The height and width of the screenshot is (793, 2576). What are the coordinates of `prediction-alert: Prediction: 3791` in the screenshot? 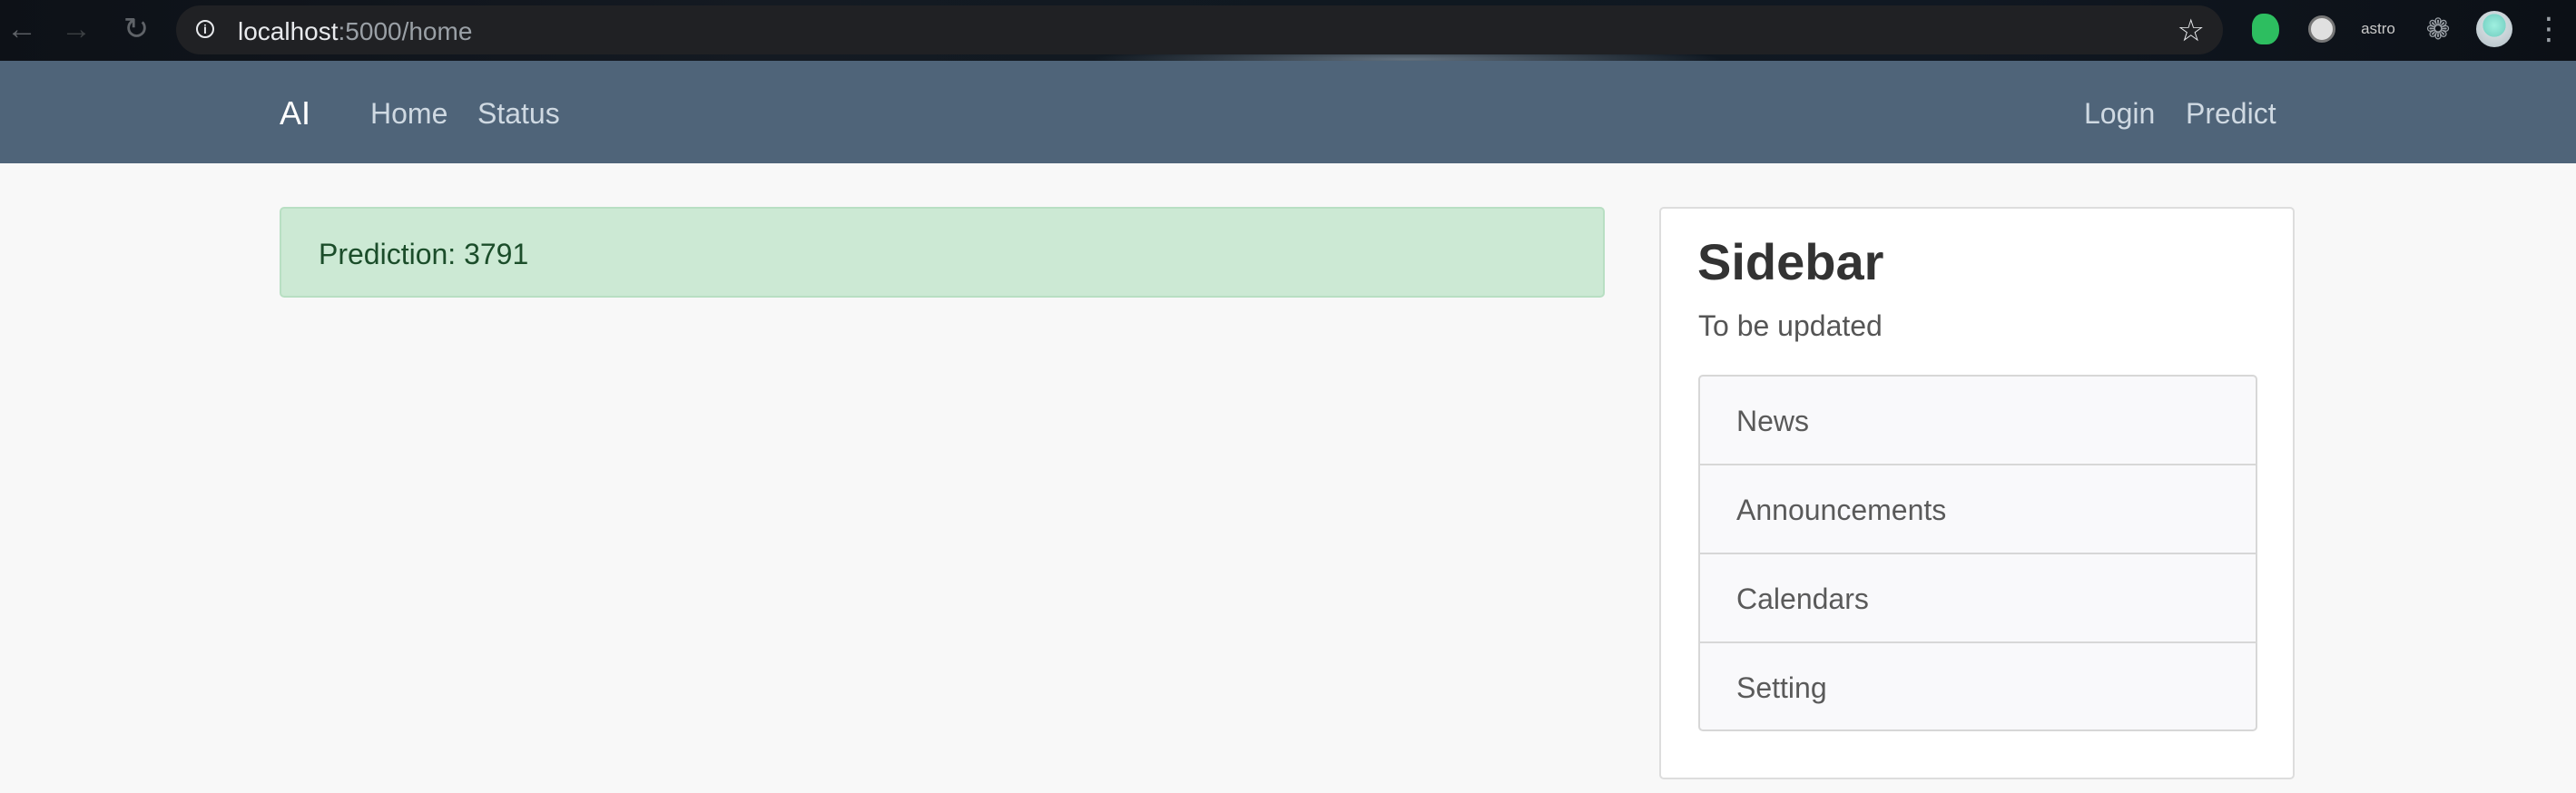 It's located at (942, 252).